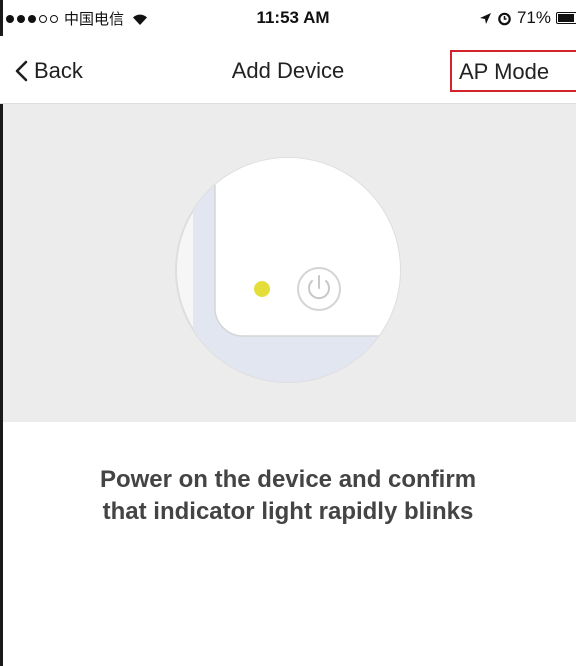  What do you see at coordinates (262, 289) in the screenshot?
I see `indicator-light-icon` at bounding box center [262, 289].